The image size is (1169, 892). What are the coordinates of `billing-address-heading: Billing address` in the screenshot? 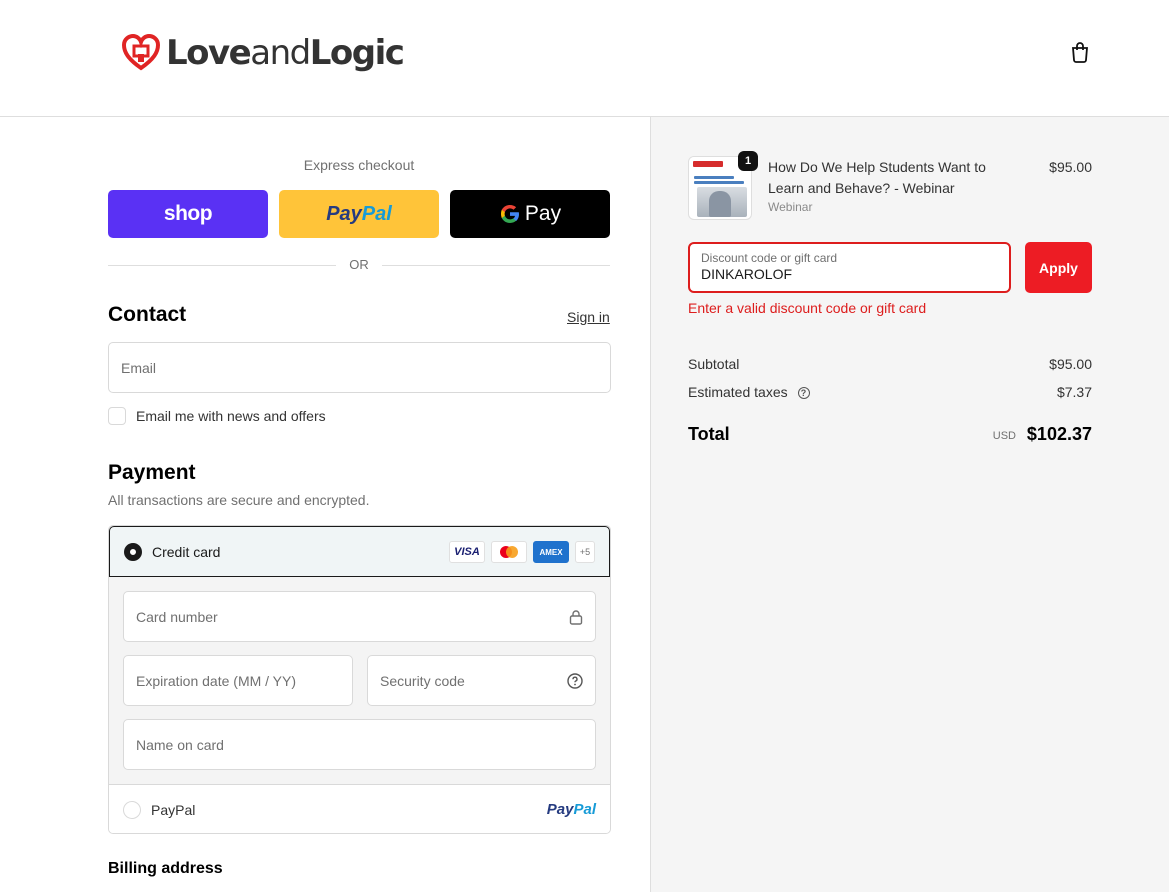 It's located at (165, 868).